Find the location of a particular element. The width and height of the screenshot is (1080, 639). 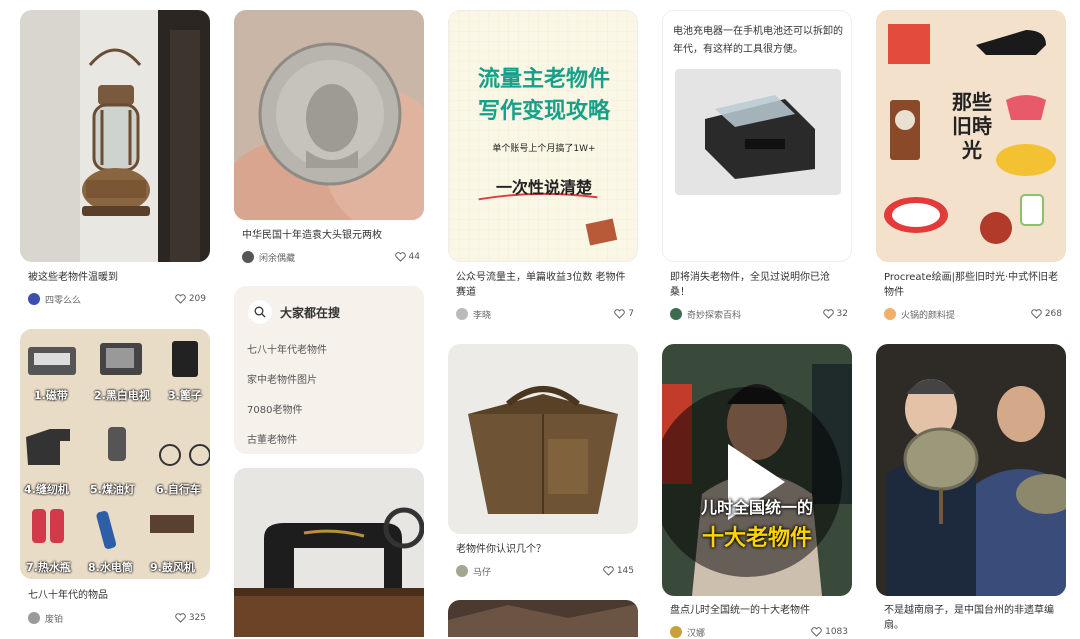

card-meta: 火锅的颜料提 268 is located at coordinates (973, 314).